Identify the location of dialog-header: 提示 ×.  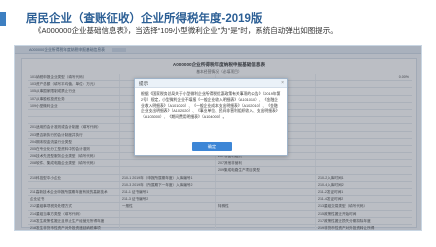
(211, 83).